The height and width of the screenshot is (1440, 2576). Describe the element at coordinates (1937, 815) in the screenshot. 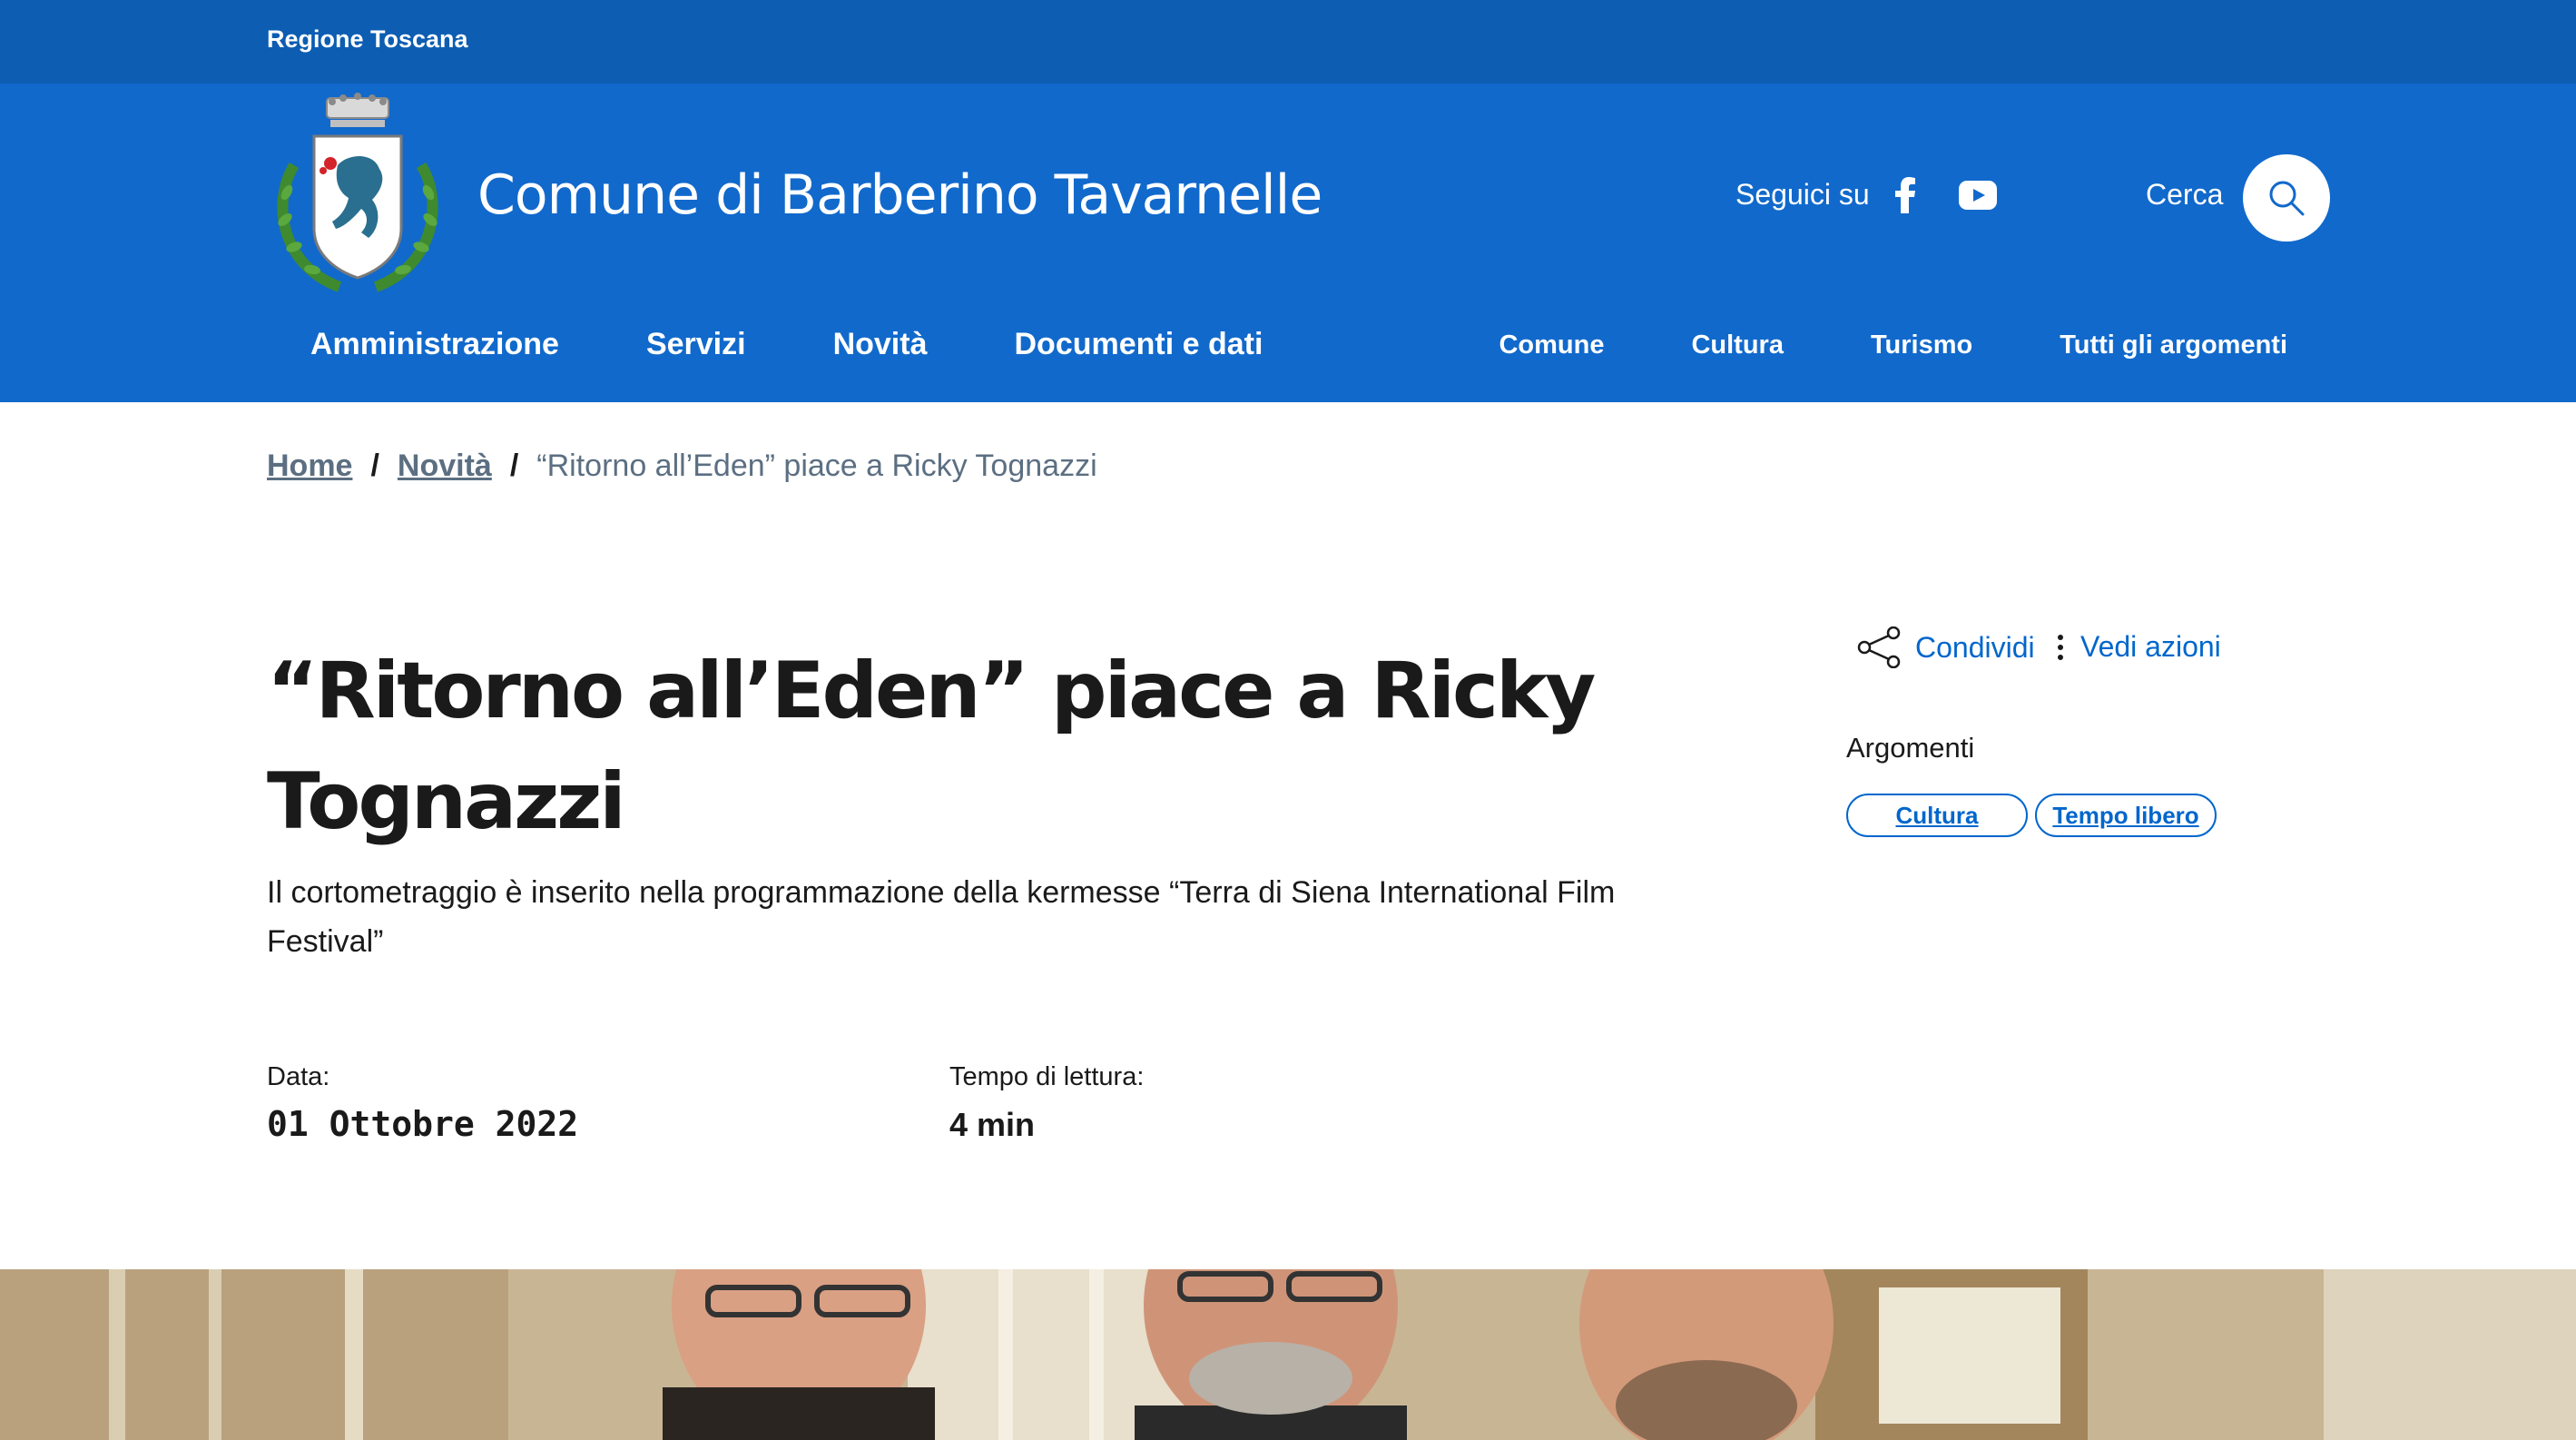

I see `topic-chip-cultura: Cultura` at that location.